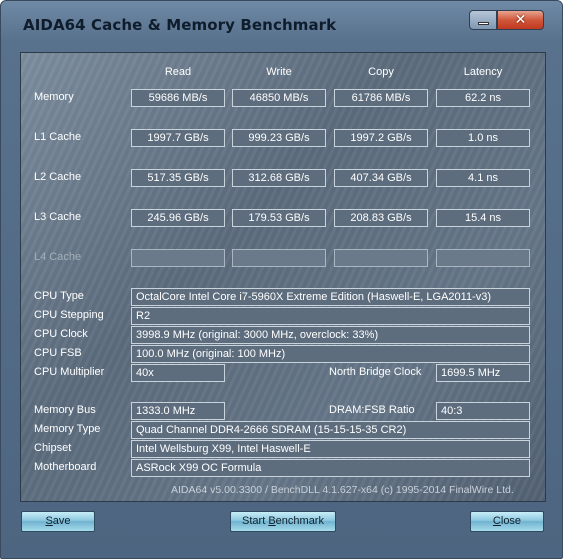  Describe the element at coordinates (178, 138) in the screenshot. I see `l1-read-value: 1997.7 GB/s` at that location.